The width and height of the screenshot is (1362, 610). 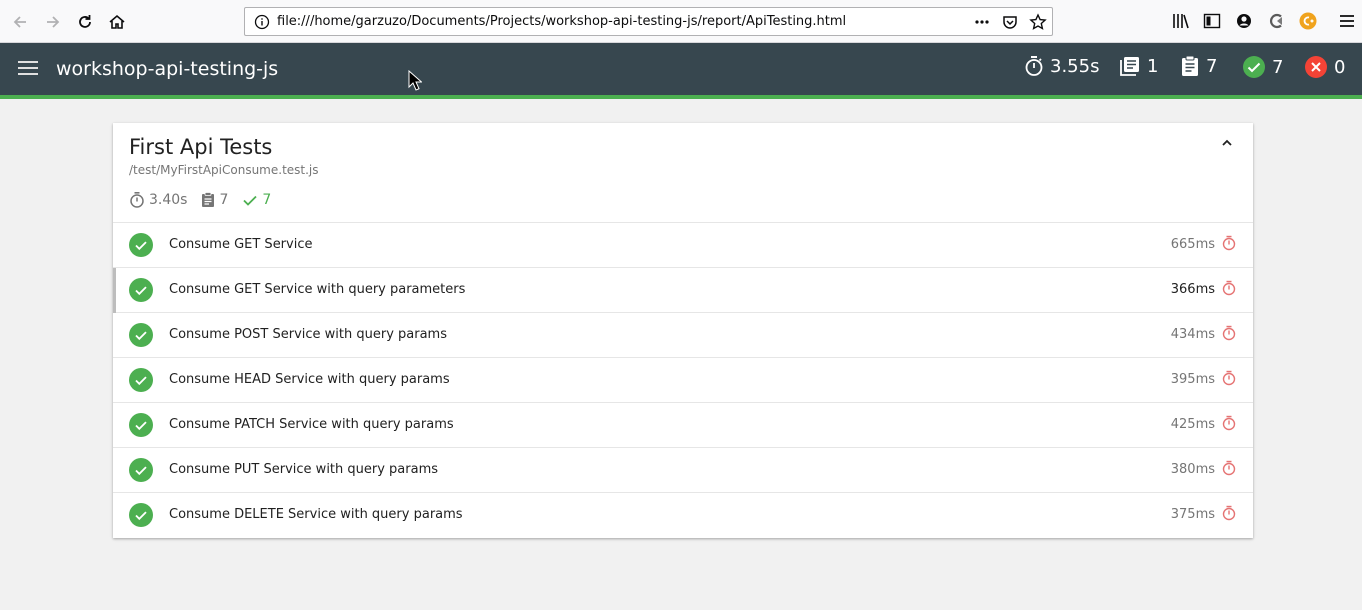 What do you see at coordinates (1244, 21) in the screenshot?
I see `account-icon` at bounding box center [1244, 21].